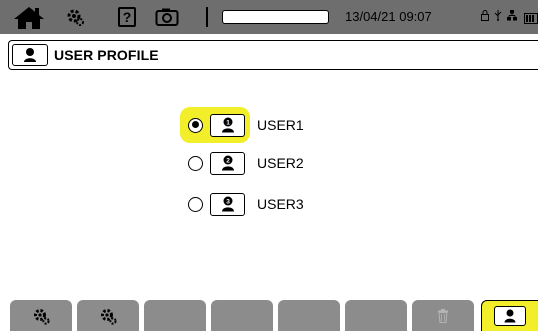 This screenshot has width=538, height=331. Describe the element at coordinates (228, 160) in the screenshot. I see `svg-text: 2` at that location.